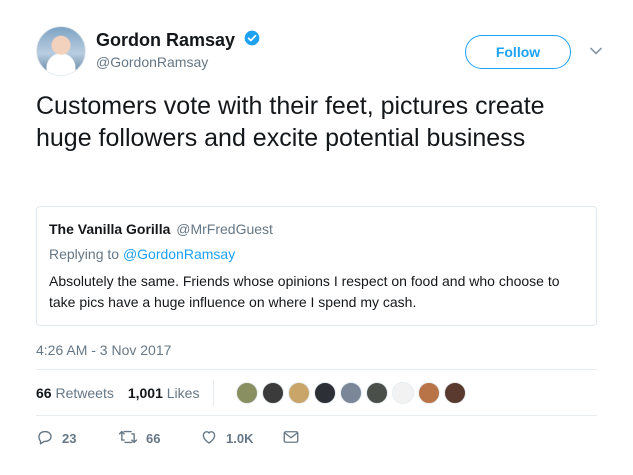 Image resolution: width=633 pixels, height=475 pixels. What do you see at coordinates (44, 393) in the screenshot?
I see `retweets-count: 66` at bounding box center [44, 393].